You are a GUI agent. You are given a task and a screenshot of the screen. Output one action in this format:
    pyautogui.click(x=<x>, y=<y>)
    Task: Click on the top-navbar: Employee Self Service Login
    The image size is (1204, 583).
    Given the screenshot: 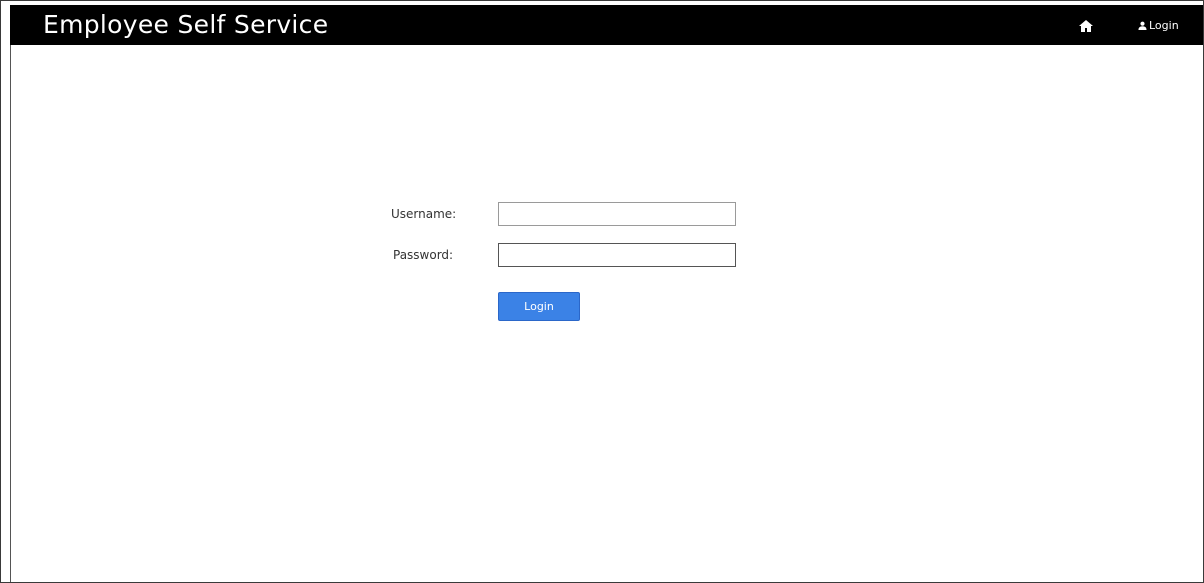 What is the action you would take?
    pyautogui.click(x=606, y=25)
    